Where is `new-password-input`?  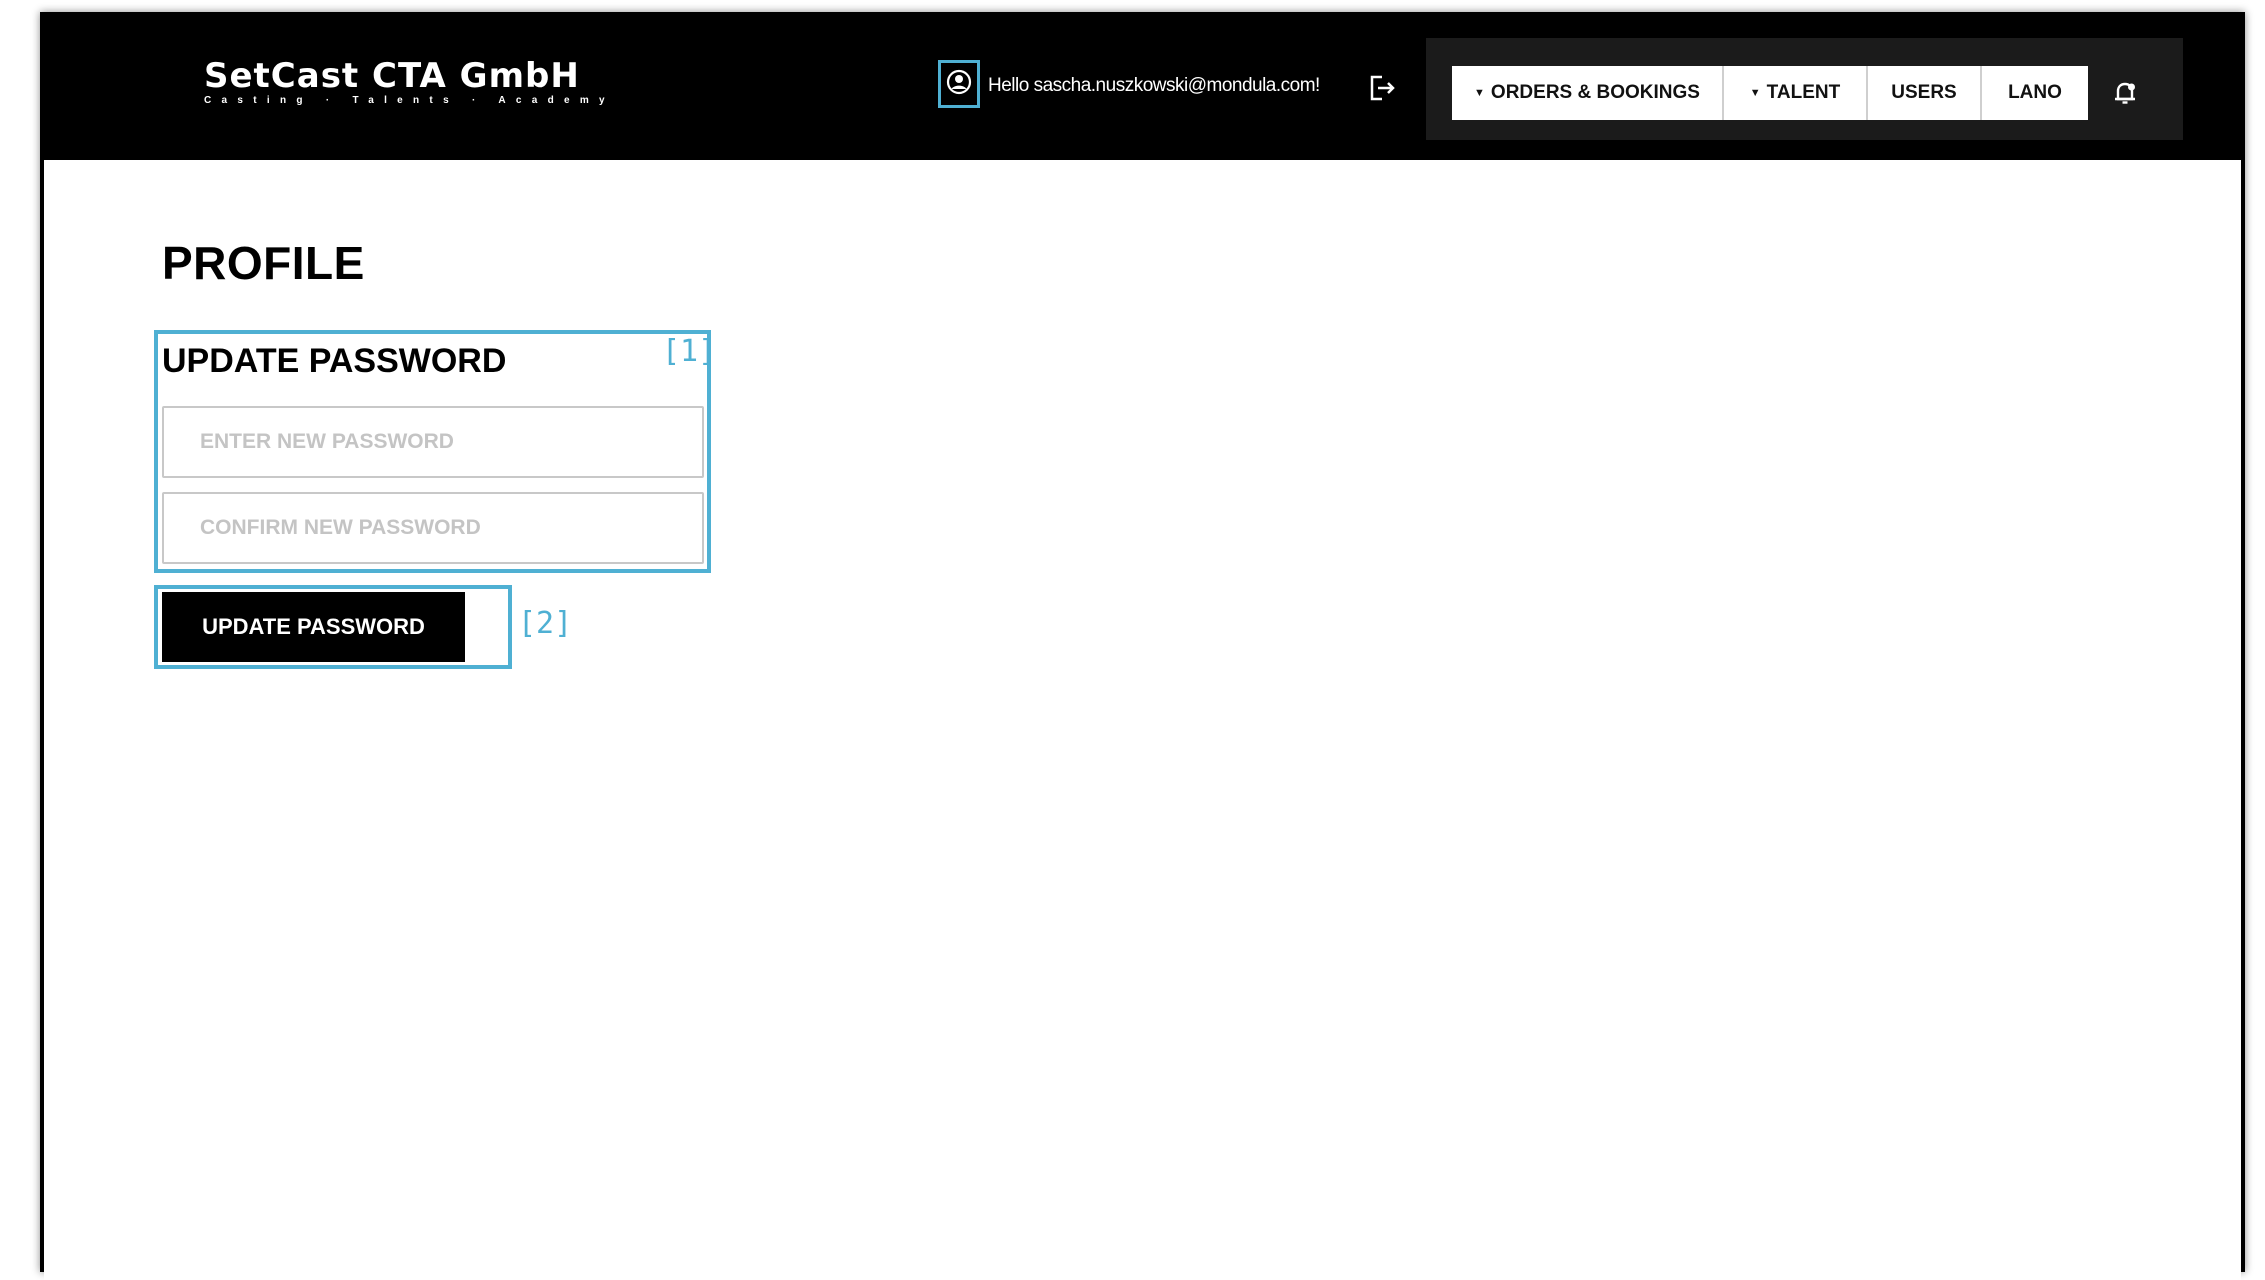
new-password-input is located at coordinates (433, 442).